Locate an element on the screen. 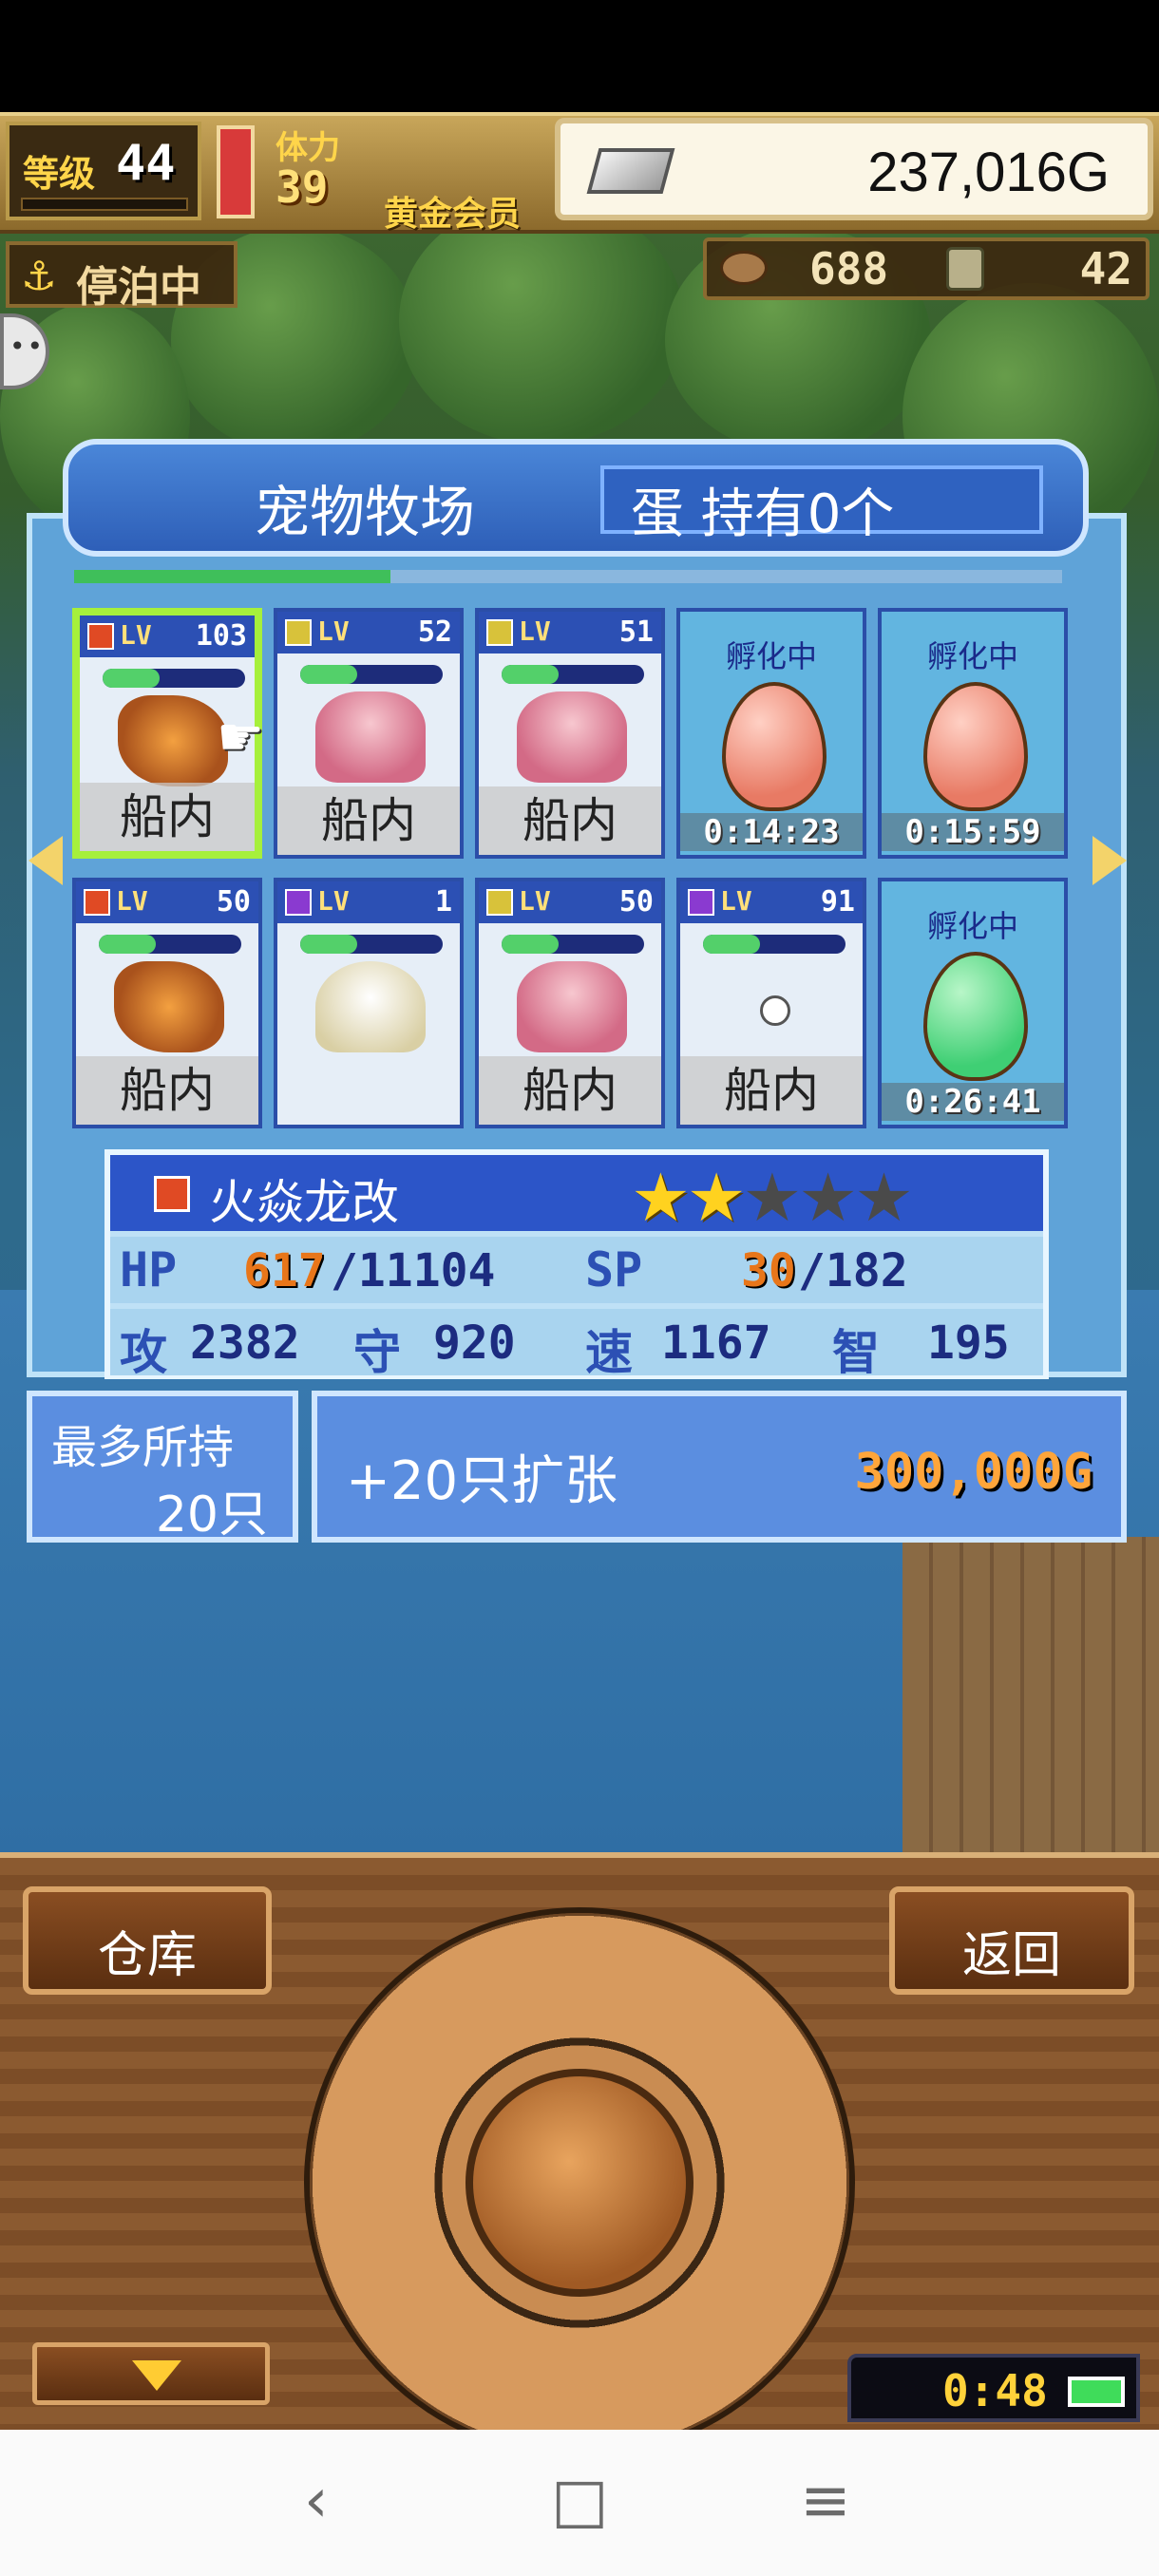  lv-value: 51 is located at coordinates (636, 632).